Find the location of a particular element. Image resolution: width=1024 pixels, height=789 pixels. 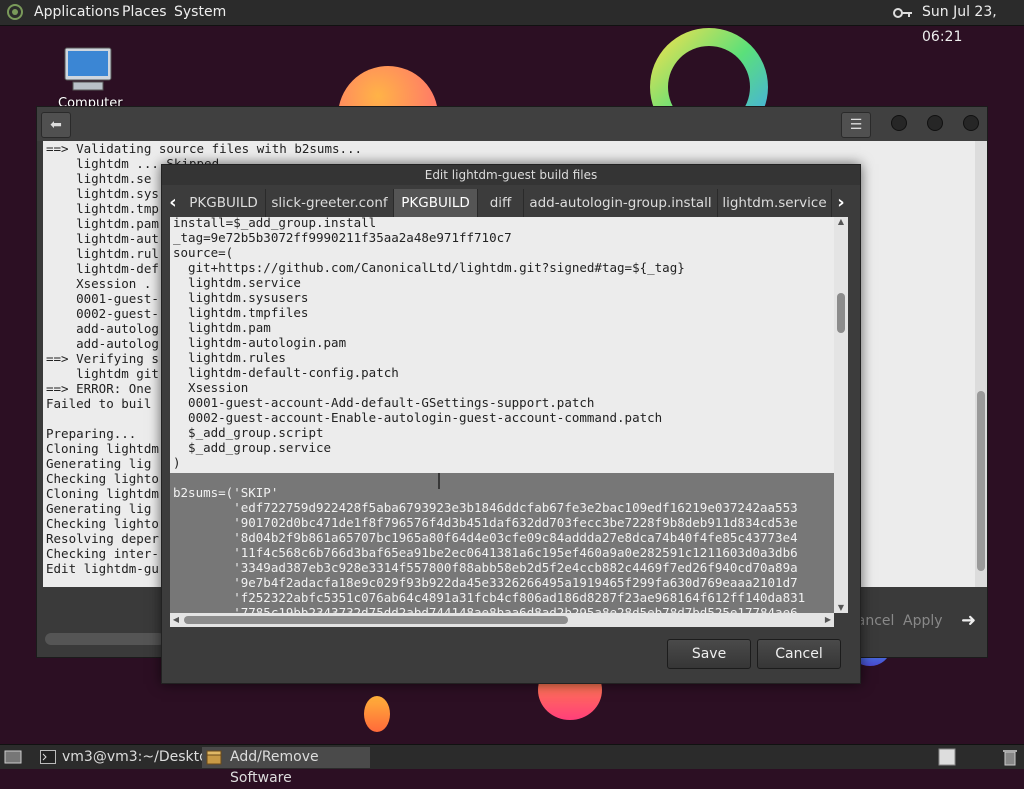

taskbar-terminal: vm3@vm3:~/Desktop is located at coordinates (127, 757).